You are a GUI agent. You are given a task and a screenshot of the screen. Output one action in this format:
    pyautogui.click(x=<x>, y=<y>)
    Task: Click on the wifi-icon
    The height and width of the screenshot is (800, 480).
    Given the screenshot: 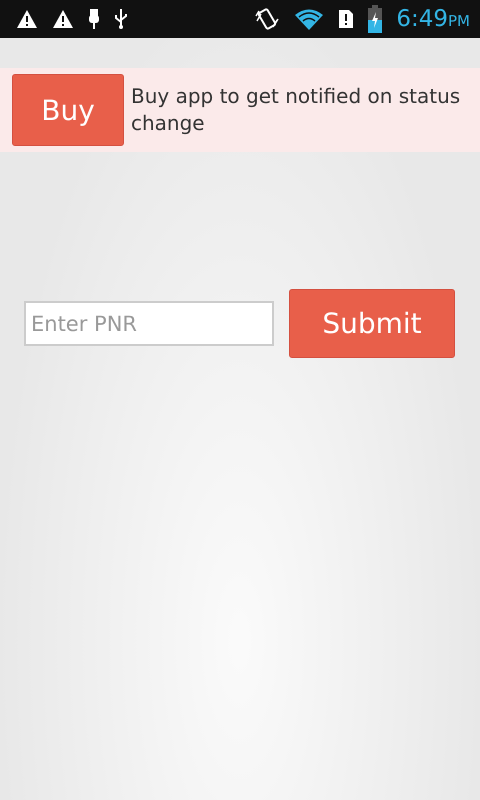 What is the action you would take?
    pyautogui.click(x=309, y=19)
    